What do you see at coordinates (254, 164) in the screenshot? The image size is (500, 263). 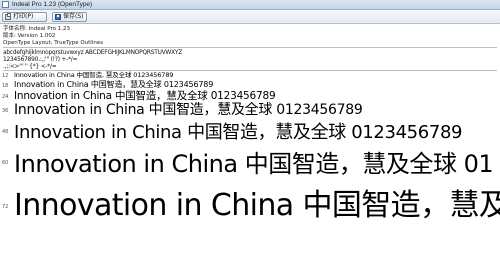 I see `sample-text: Innovation in China 中国智造，慧及全球 01` at bounding box center [254, 164].